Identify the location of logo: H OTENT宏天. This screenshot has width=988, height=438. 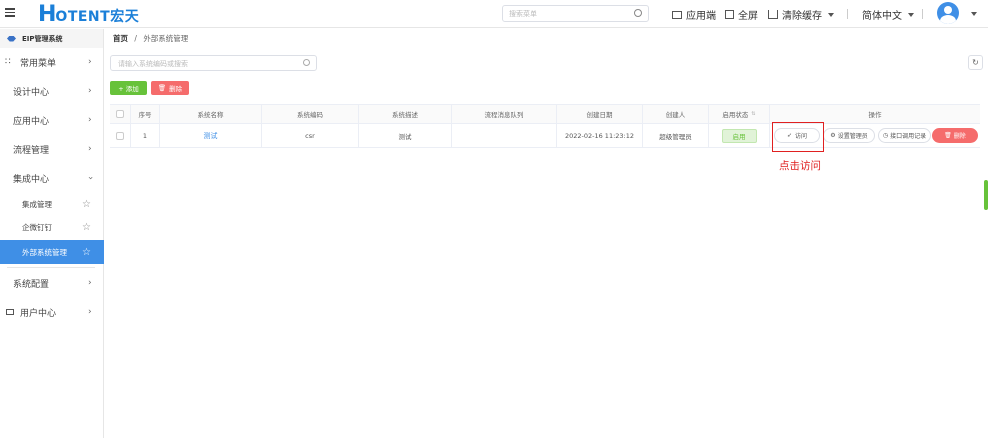
(89, 14).